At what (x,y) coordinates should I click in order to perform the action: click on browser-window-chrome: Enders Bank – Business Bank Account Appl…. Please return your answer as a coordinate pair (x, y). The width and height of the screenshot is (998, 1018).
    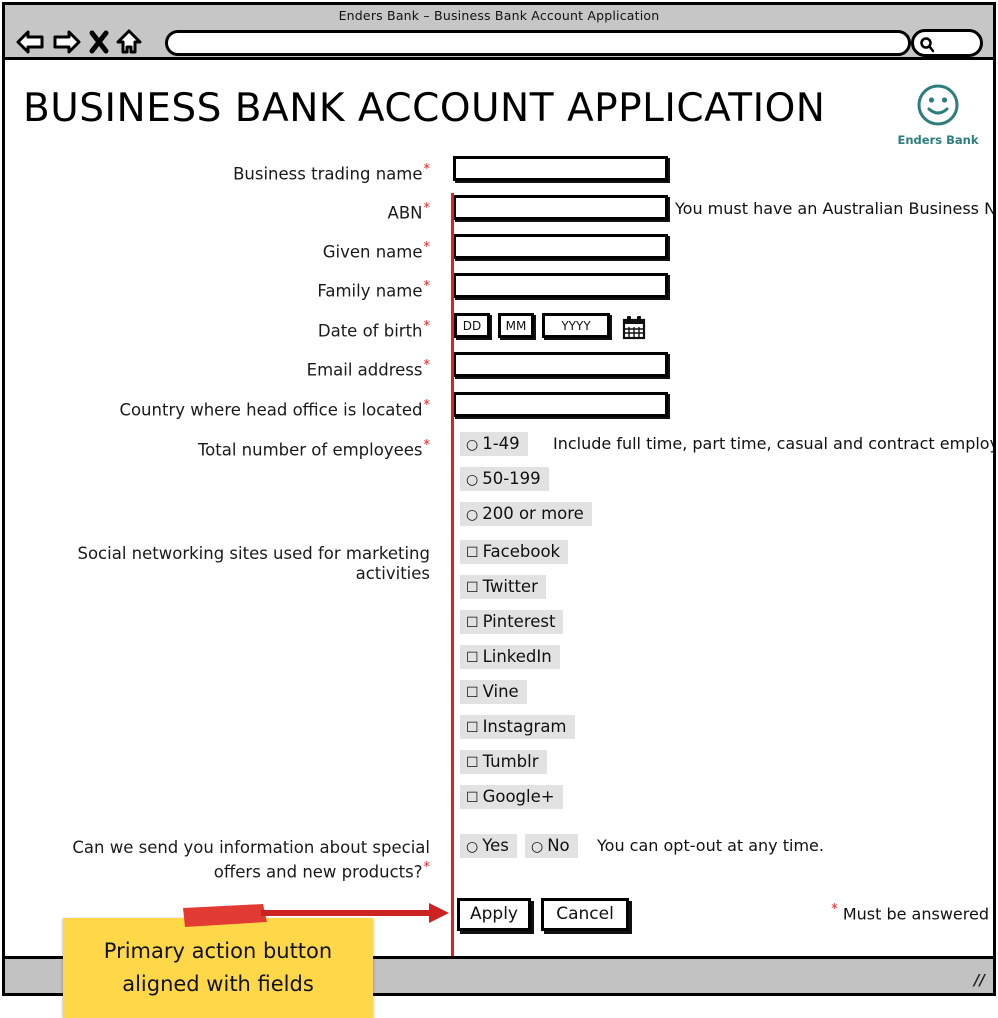
    Looking at the image, I should click on (499, 31).